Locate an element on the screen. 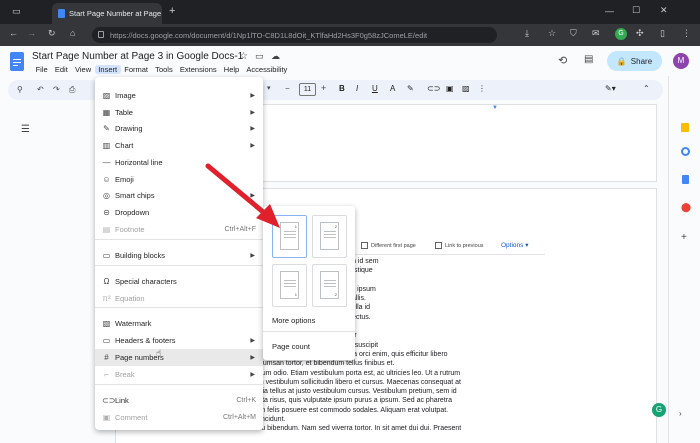  grammarly-icon: G is located at coordinates (621, 34).